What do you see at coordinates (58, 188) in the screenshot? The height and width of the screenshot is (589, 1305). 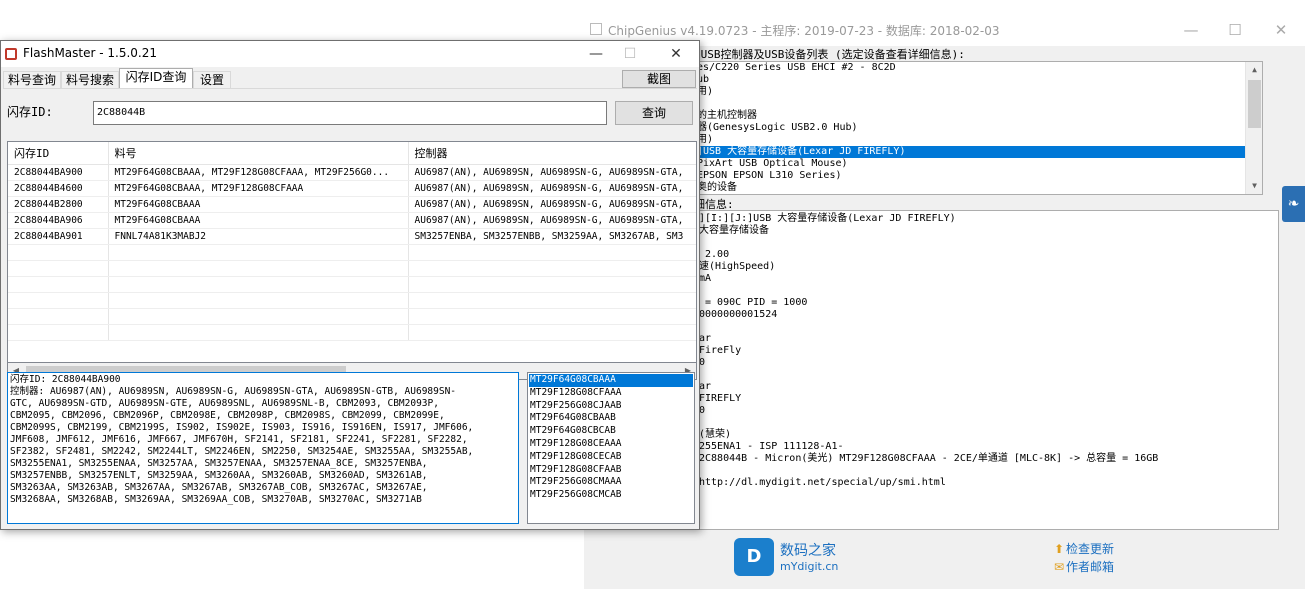 I see `table-cell: 2C88044B4600` at bounding box center [58, 188].